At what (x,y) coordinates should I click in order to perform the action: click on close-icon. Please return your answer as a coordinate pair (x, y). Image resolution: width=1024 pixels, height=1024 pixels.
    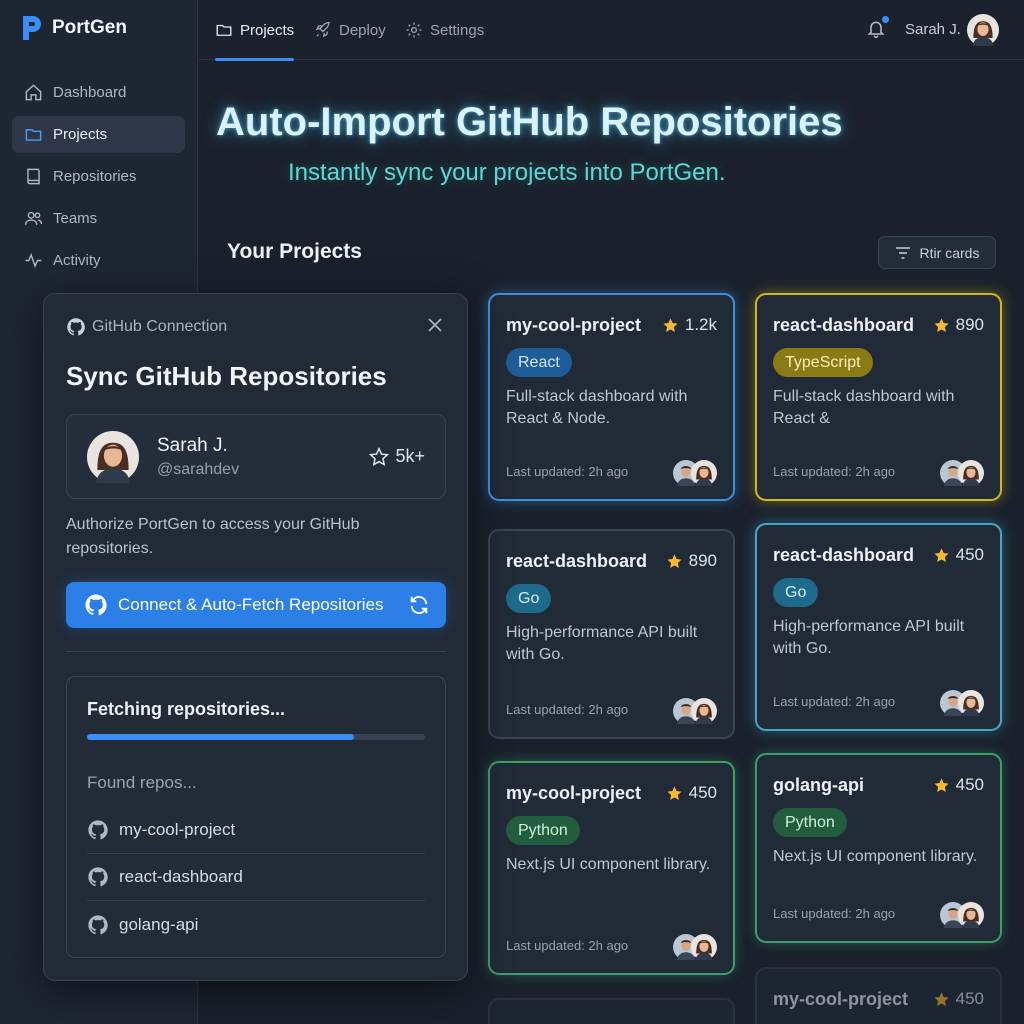
    Looking at the image, I should click on (435, 325).